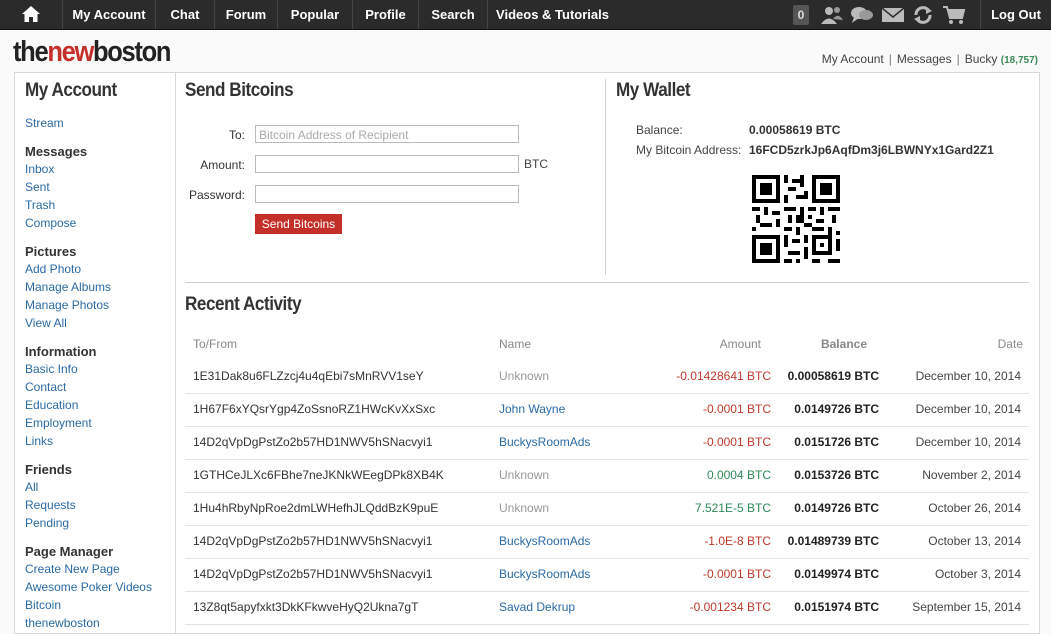 This screenshot has height=634, width=1051. Describe the element at coordinates (314, 409) in the screenshot. I see `address-cell: 1H67F6xYQsrYgp4ZoSsnoRZ1HWcKvXxSxc` at that location.